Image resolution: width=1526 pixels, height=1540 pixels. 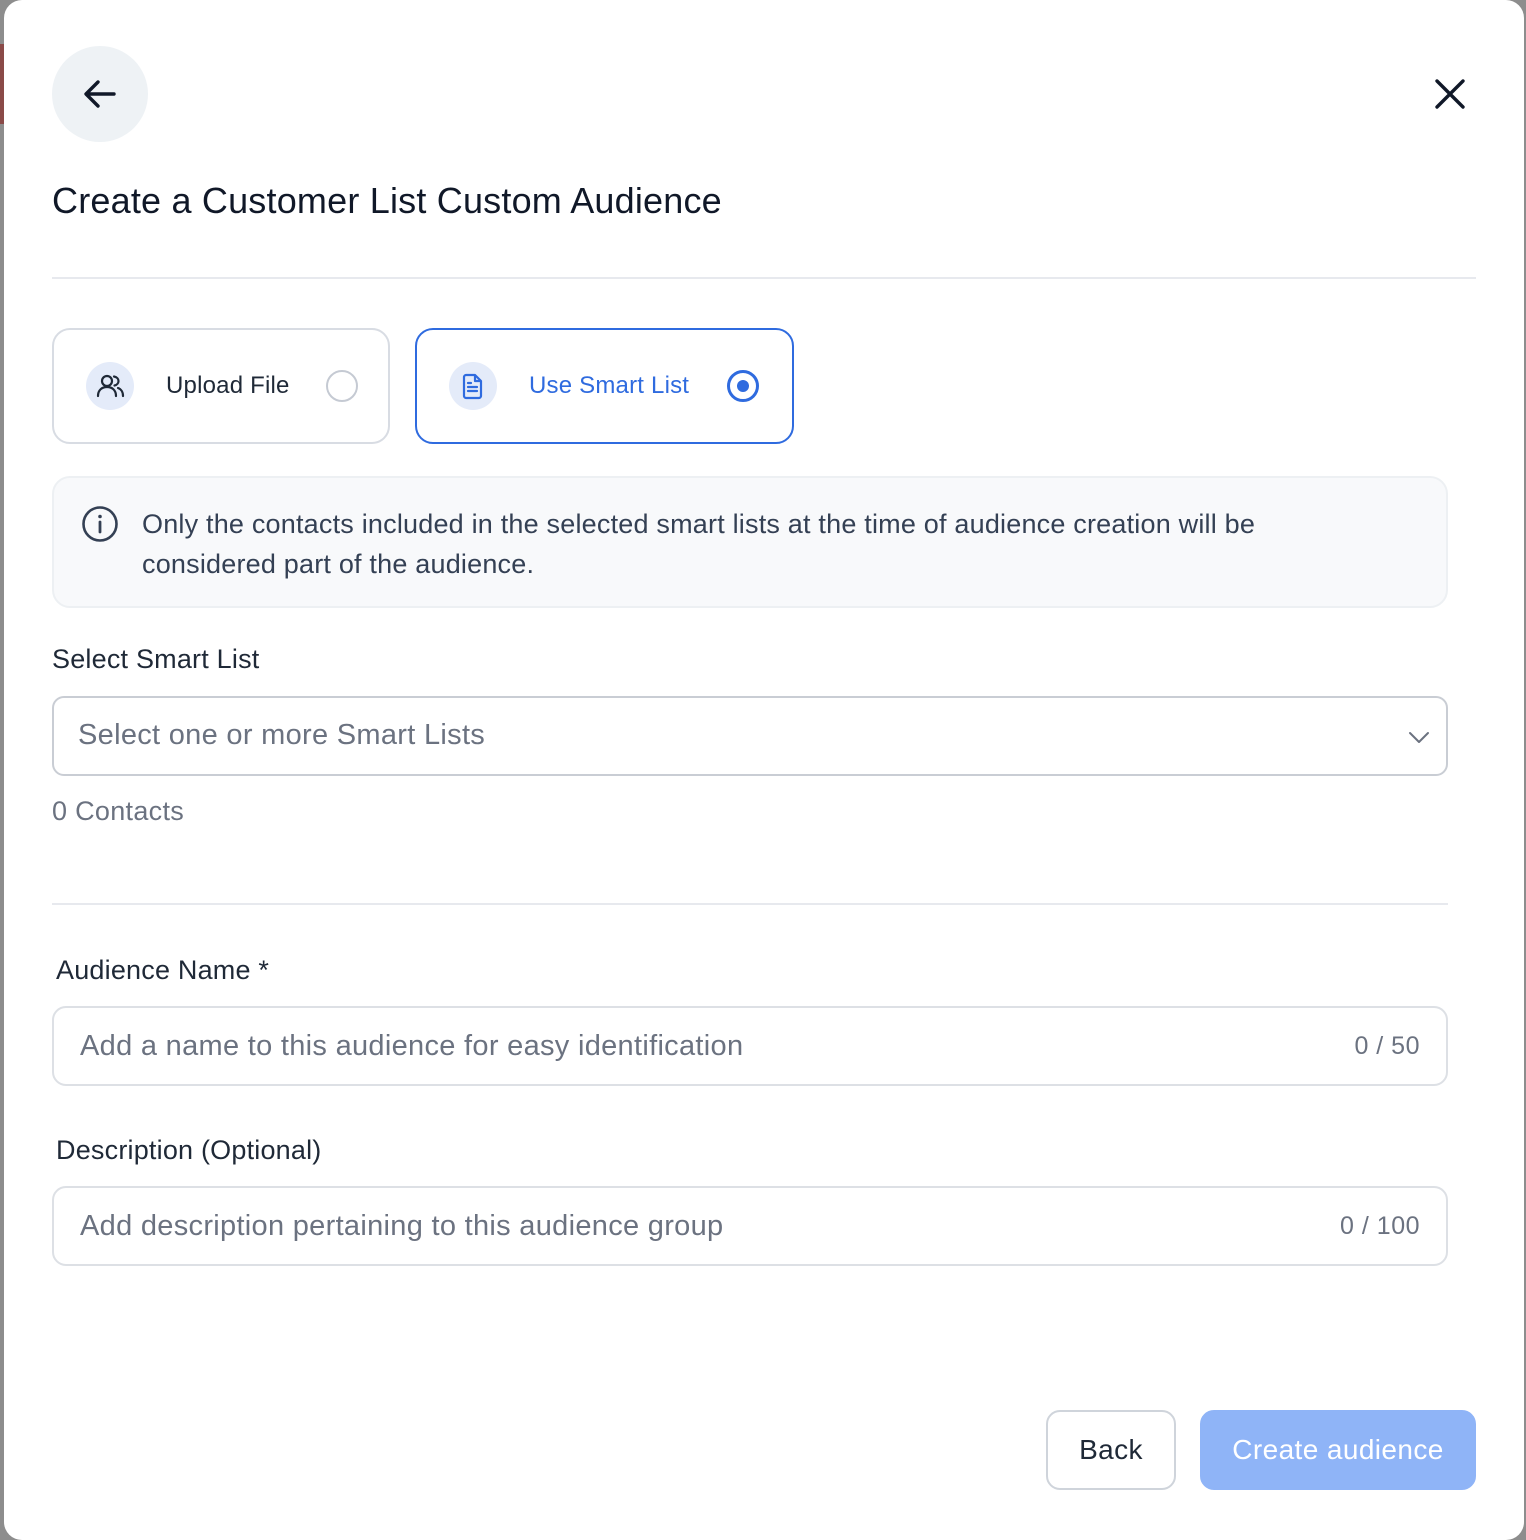 I want to click on radio-use-smart-list, so click(x=743, y=386).